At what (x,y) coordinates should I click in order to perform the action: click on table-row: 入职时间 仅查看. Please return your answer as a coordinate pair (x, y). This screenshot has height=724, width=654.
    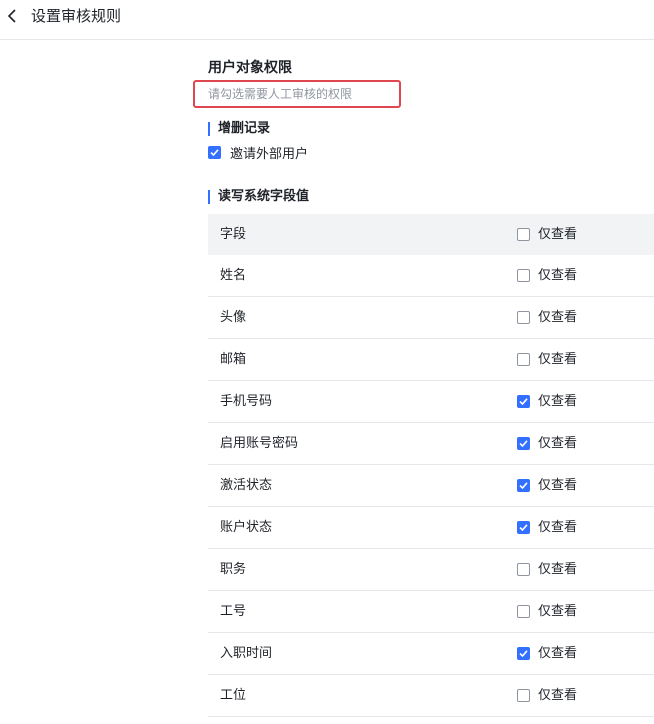
    Looking at the image, I should click on (431, 654).